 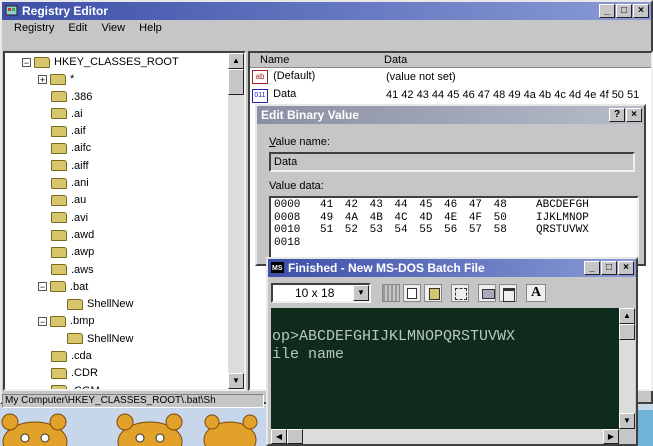 What do you see at coordinates (361, 293) in the screenshot?
I see `chevron-down-icon: ▼` at bounding box center [361, 293].